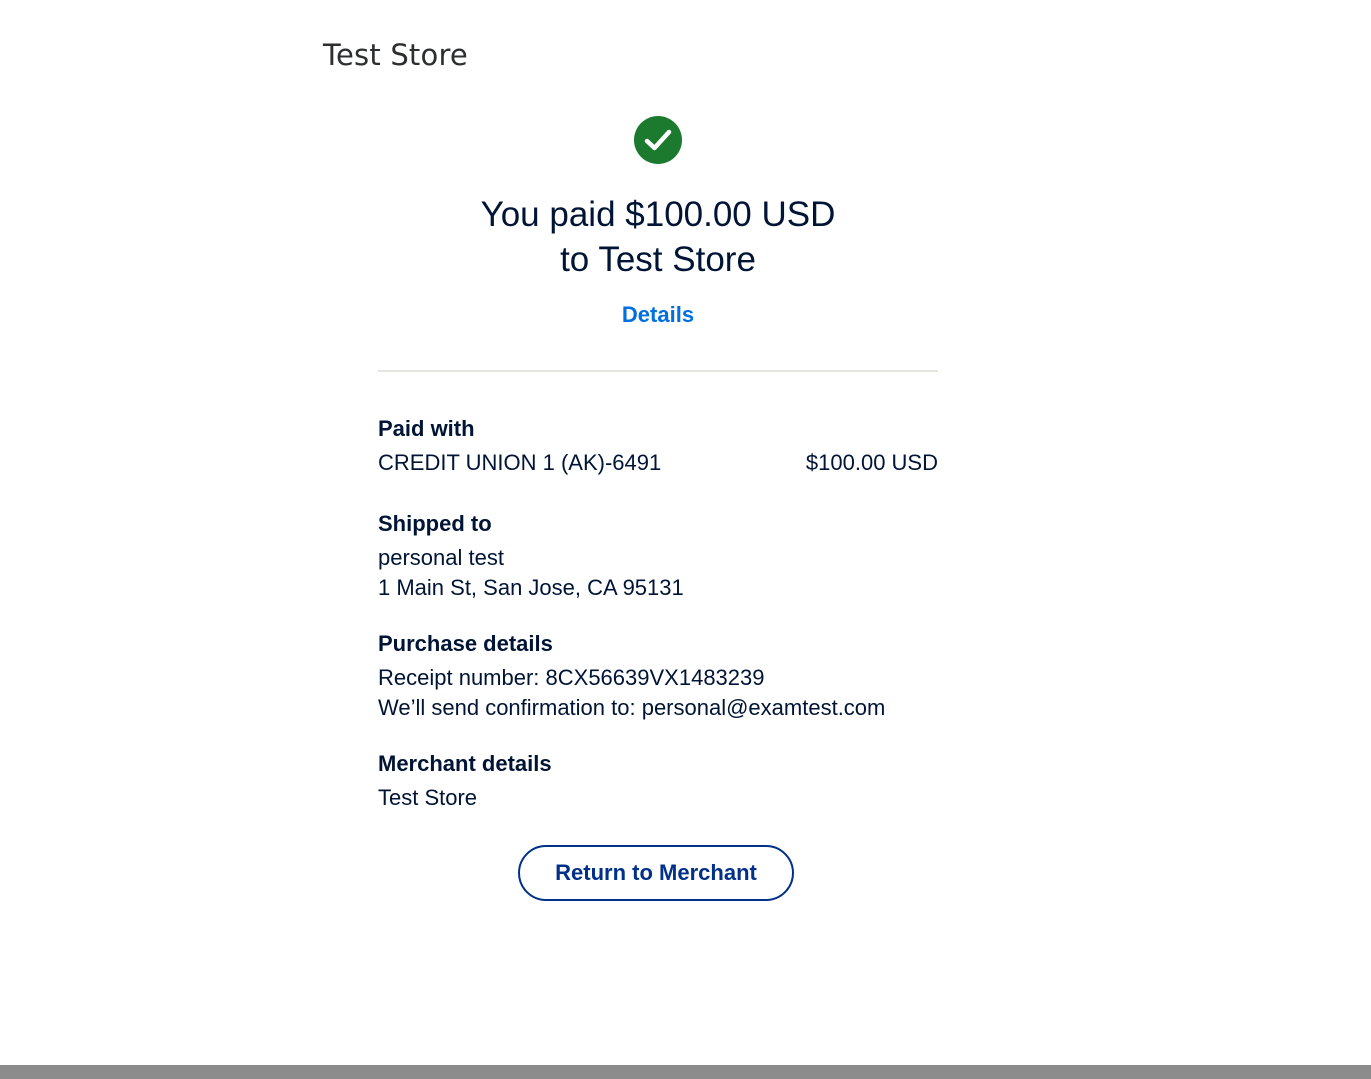  What do you see at coordinates (656, 873) in the screenshot?
I see `return-to-merchant-button: Return to Merchant` at bounding box center [656, 873].